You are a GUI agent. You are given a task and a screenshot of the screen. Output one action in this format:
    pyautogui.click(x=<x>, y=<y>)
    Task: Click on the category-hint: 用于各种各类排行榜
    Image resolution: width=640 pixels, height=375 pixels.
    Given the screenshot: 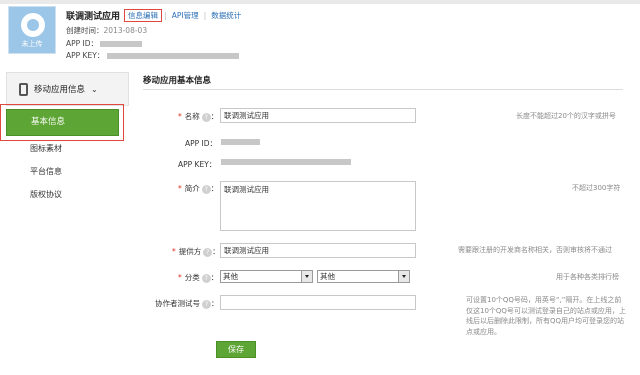 What is the action you would take?
    pyautogui.click(x=587, y=277)
    